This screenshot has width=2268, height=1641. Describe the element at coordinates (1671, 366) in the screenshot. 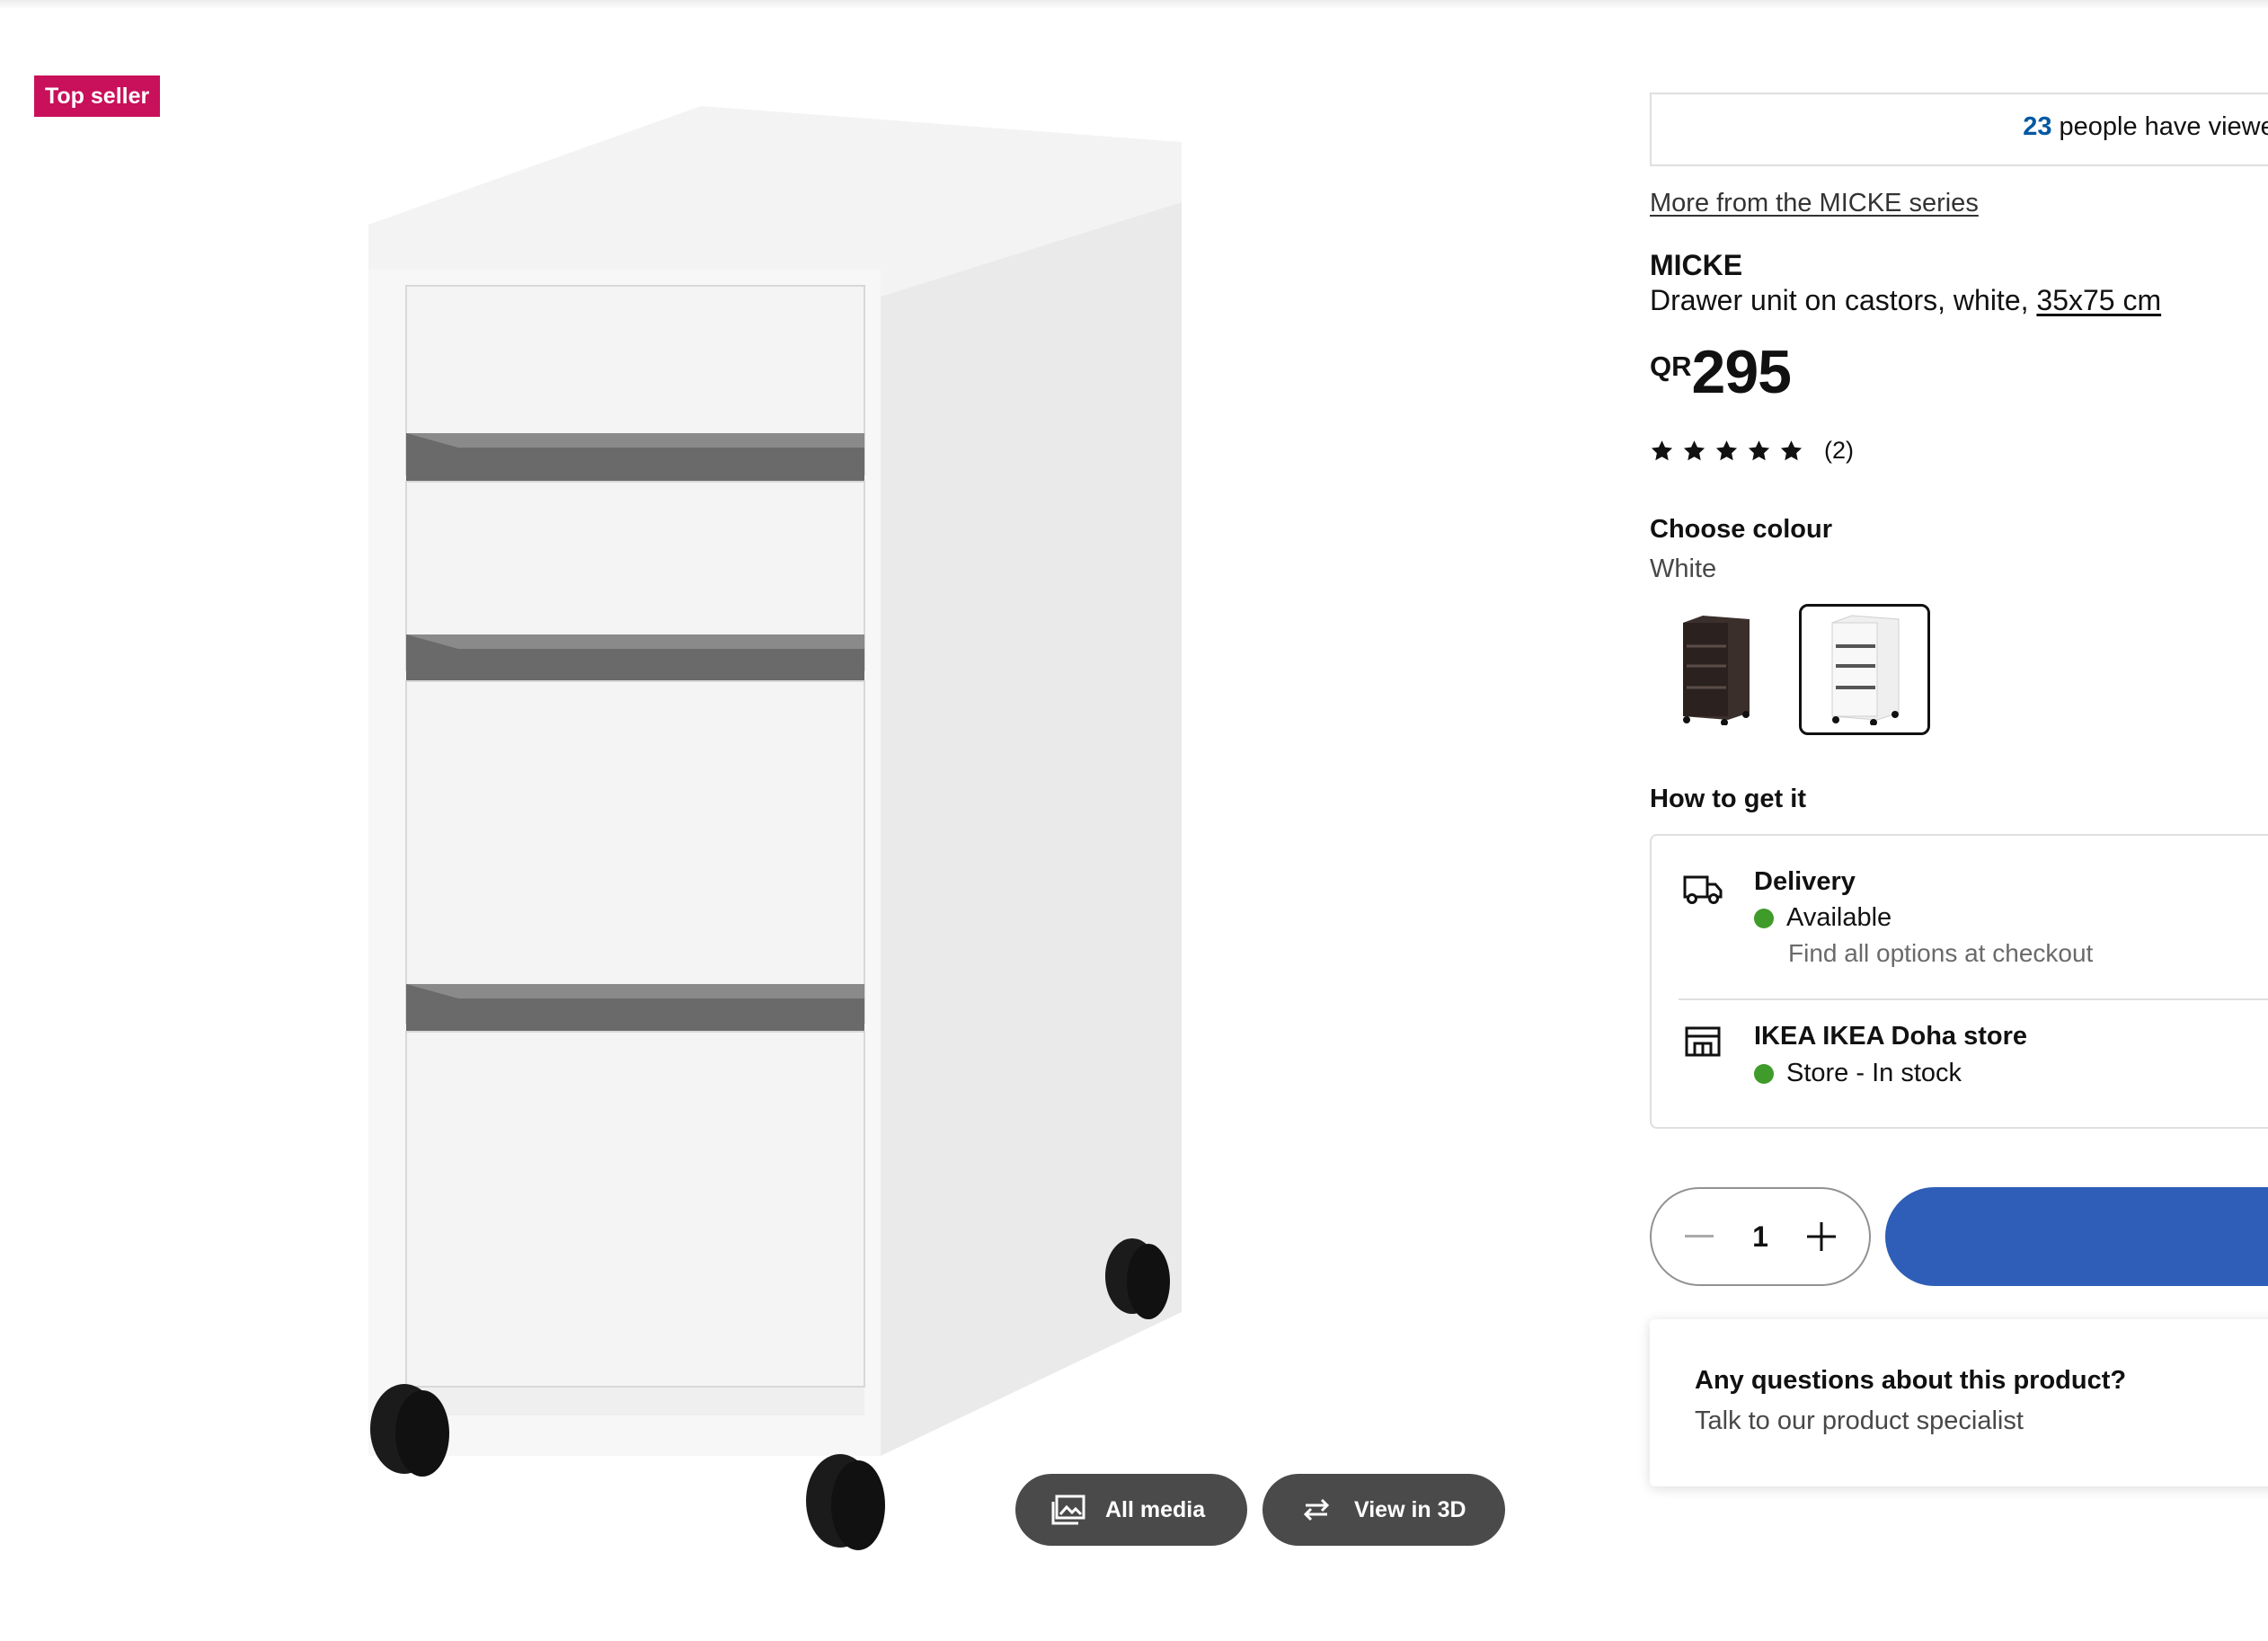

I see `price-currency: QR` at that location.